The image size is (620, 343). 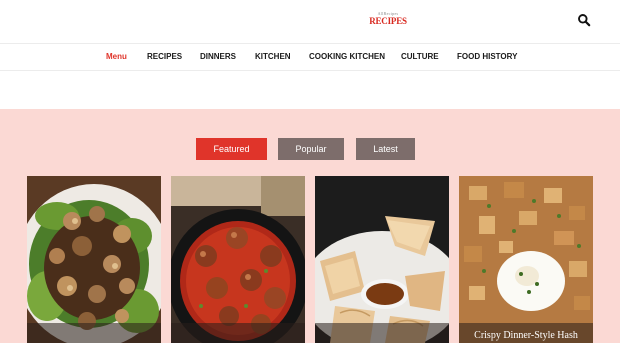 I want to click on top-header: AllRecipes RECIPES, so click(x=310, y=22).